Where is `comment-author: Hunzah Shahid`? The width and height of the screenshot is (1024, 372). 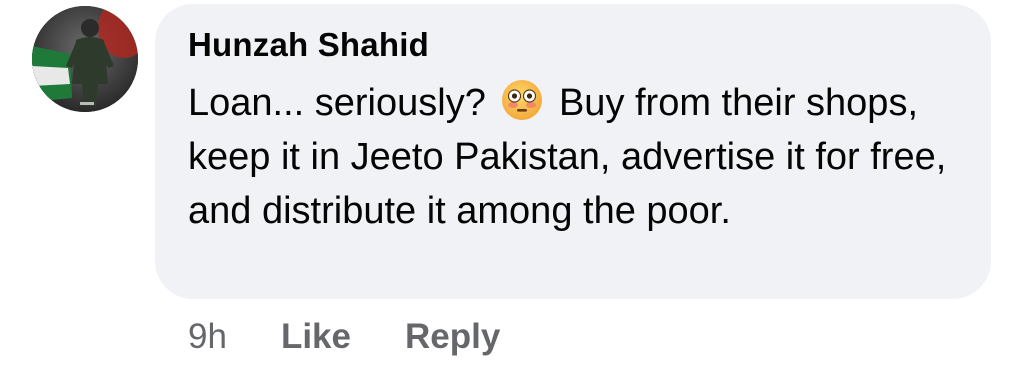 comment-author: Hunzah Shahid is located at coordinates (308, 45).